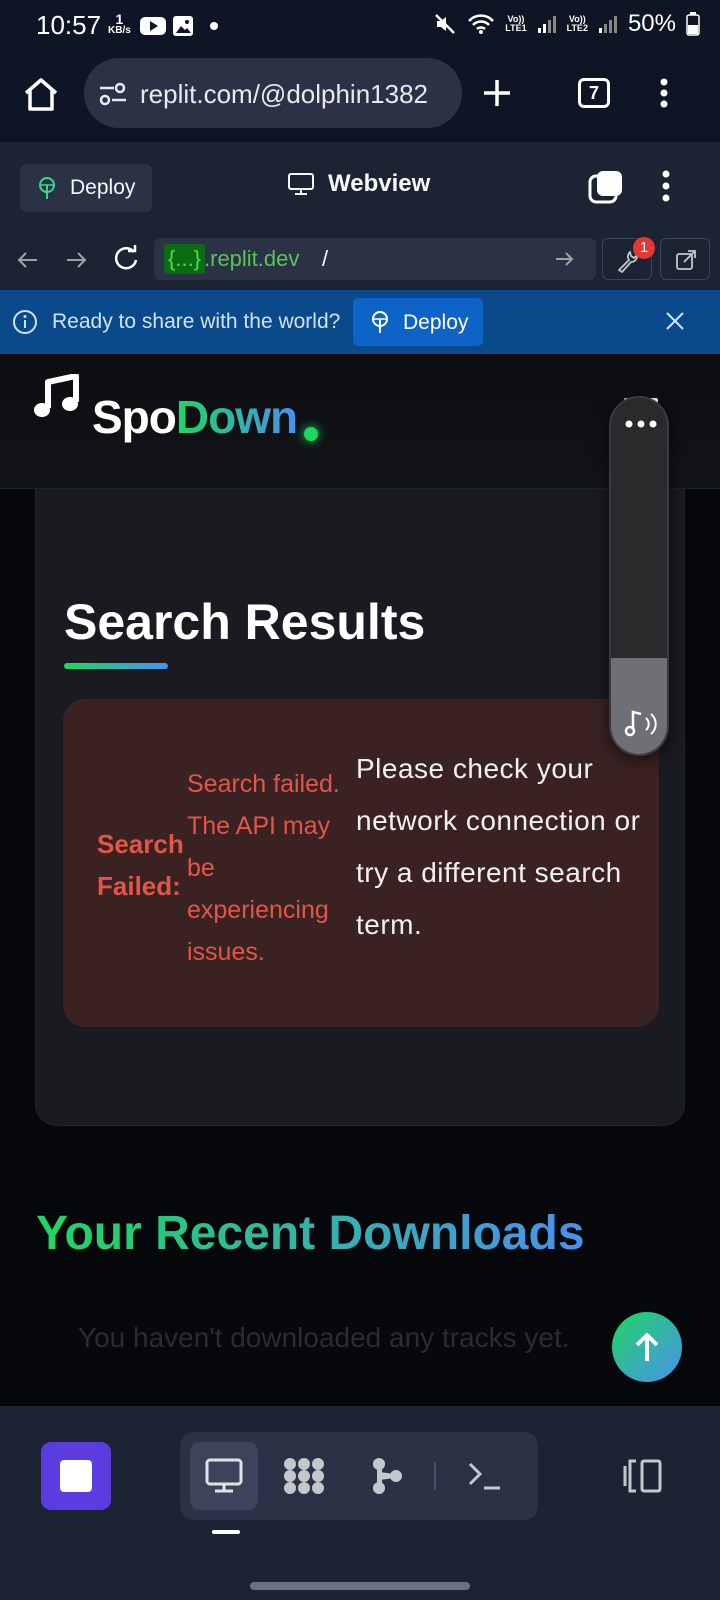  What do you see at coordinates (497, 93) in the screenshot?
I see `new-tab-icon` at bounding box center [497, 93].